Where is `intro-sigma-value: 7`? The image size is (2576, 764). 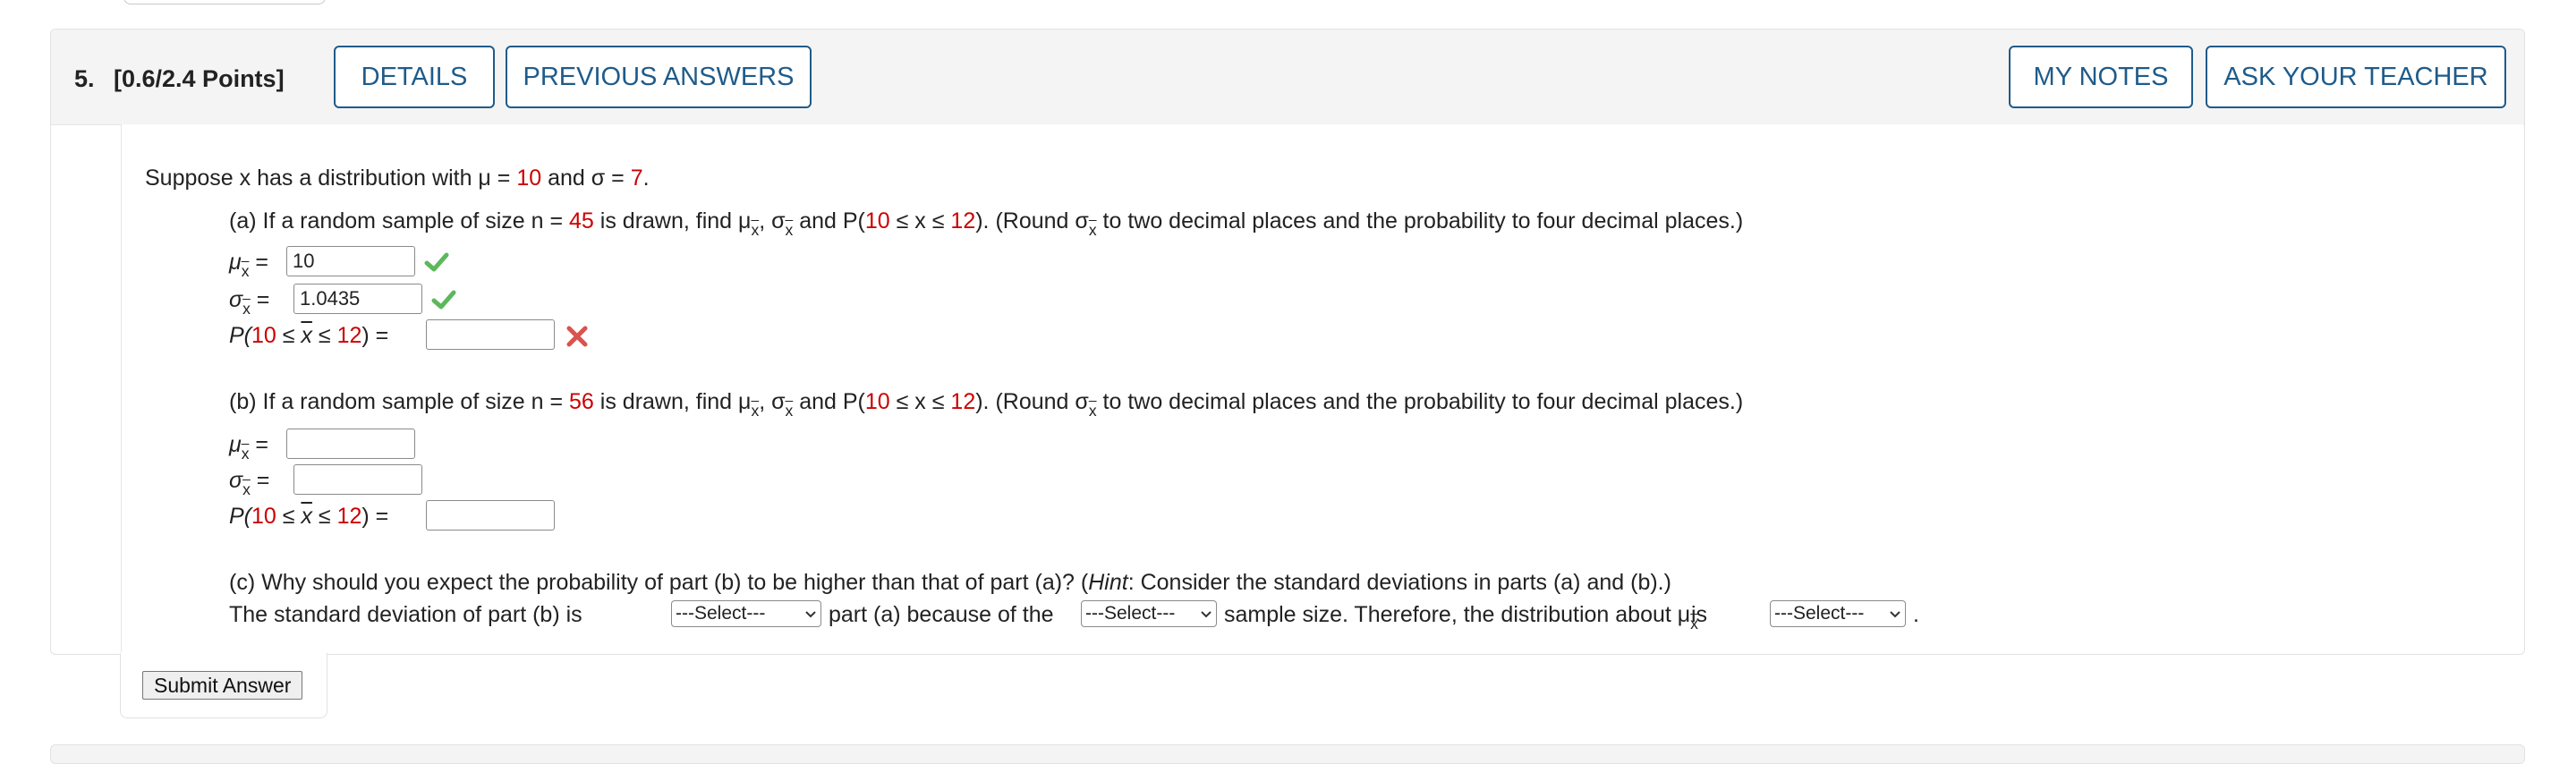 intro-sigma-value: 7 is located at coordinates (636, 178).